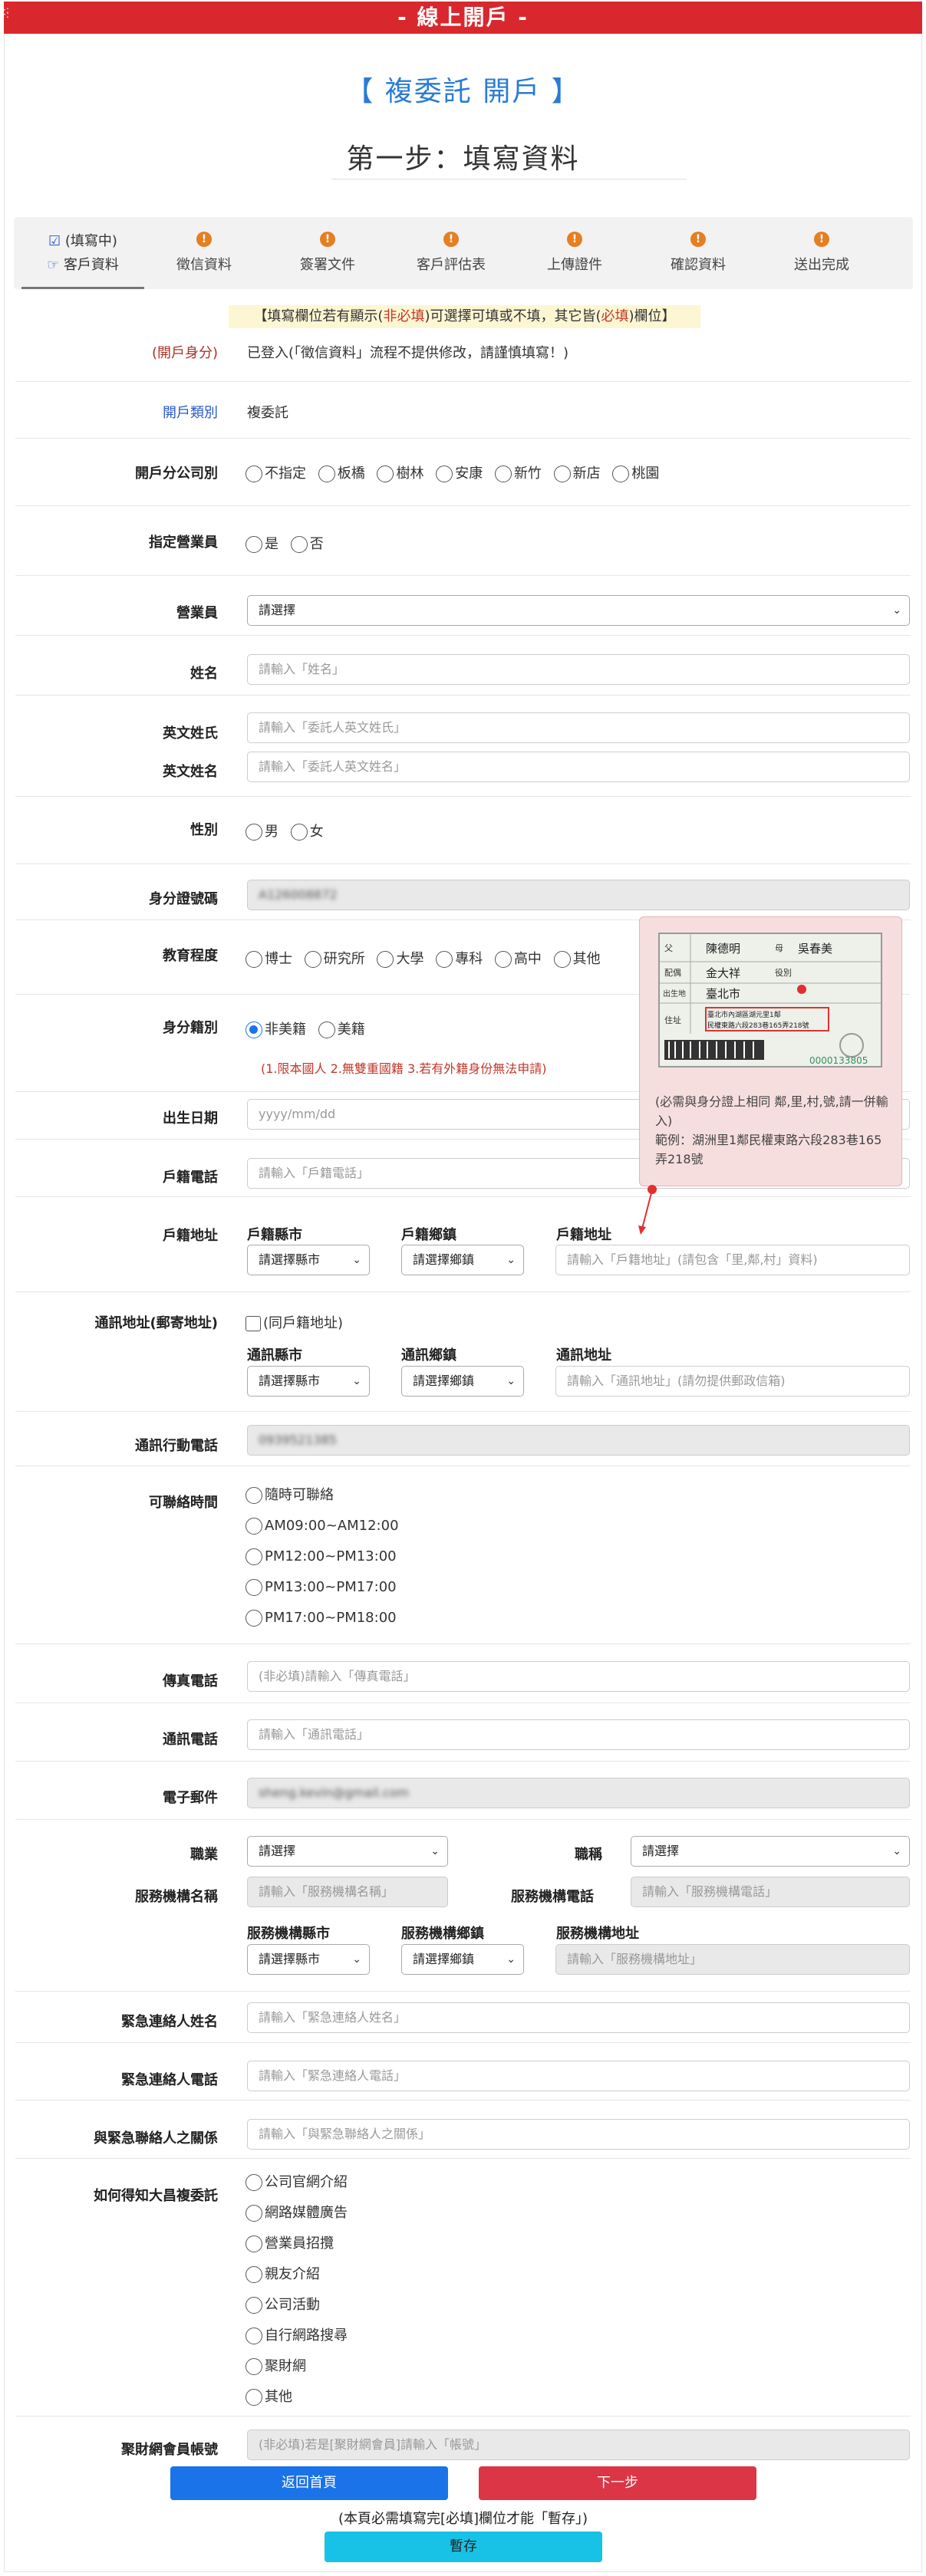  Describe the element at coordinates (334, 958) in the screenshot. I see `edu-option: 研究所` at that location.